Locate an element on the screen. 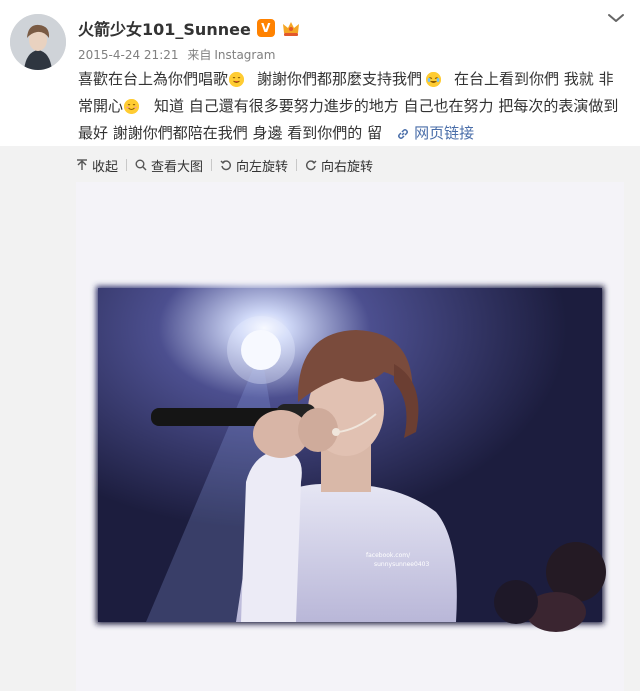 The height and width of the screenshot is (691, 640). laugh-tears-emoji-icon is located at coordinates (434, 79).